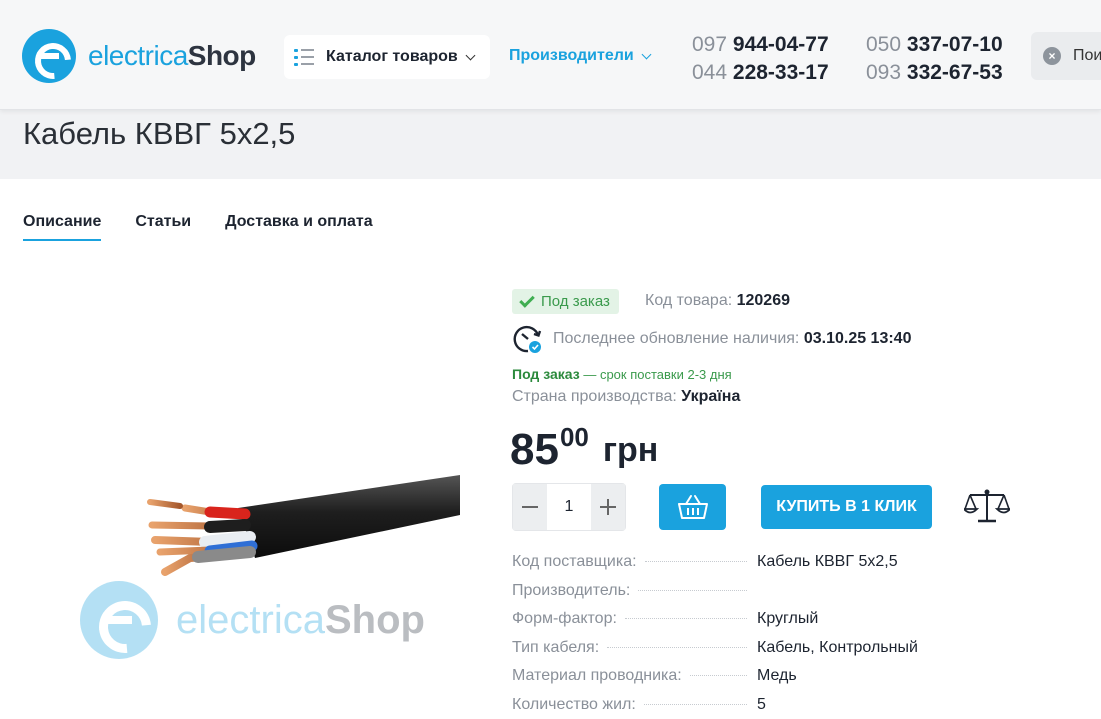 The height and width of the screenshot is (719, 1101). I want to click on minus-icon, so click(530, 507).